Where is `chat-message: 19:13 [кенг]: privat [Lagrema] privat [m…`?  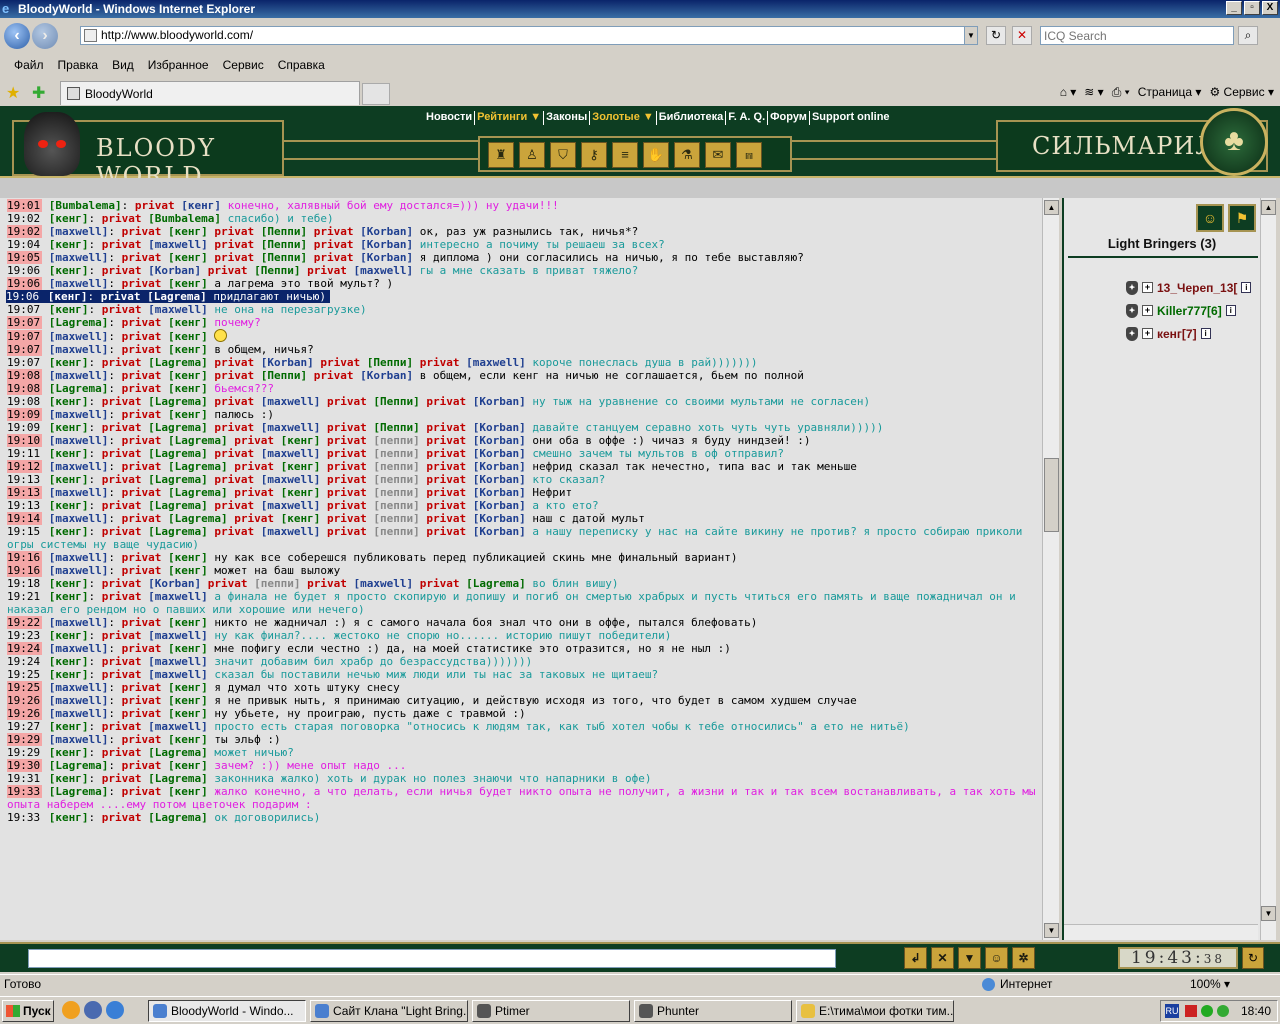 chat-message: 19:13 [кенг]: privat [Lagrema] privat [m… is located at coordinates (524, 479).